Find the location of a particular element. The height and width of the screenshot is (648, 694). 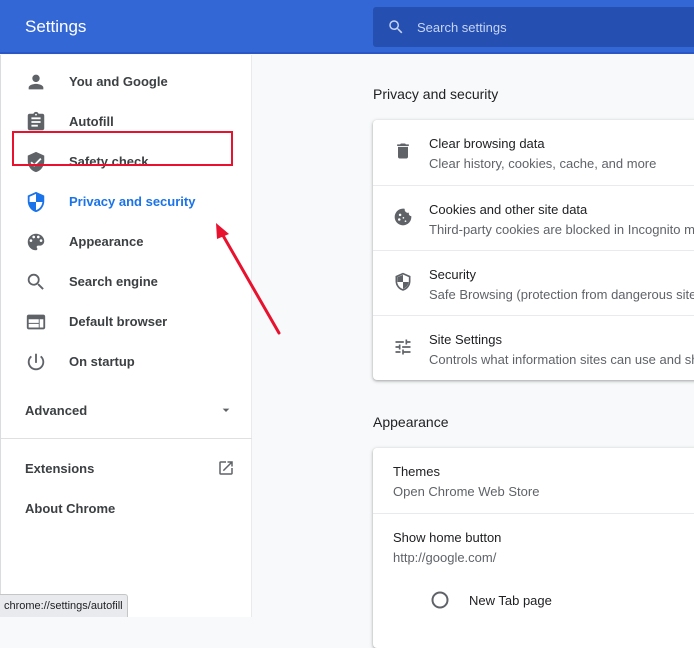

page-title: Settings is located at coordinates (56, 26).